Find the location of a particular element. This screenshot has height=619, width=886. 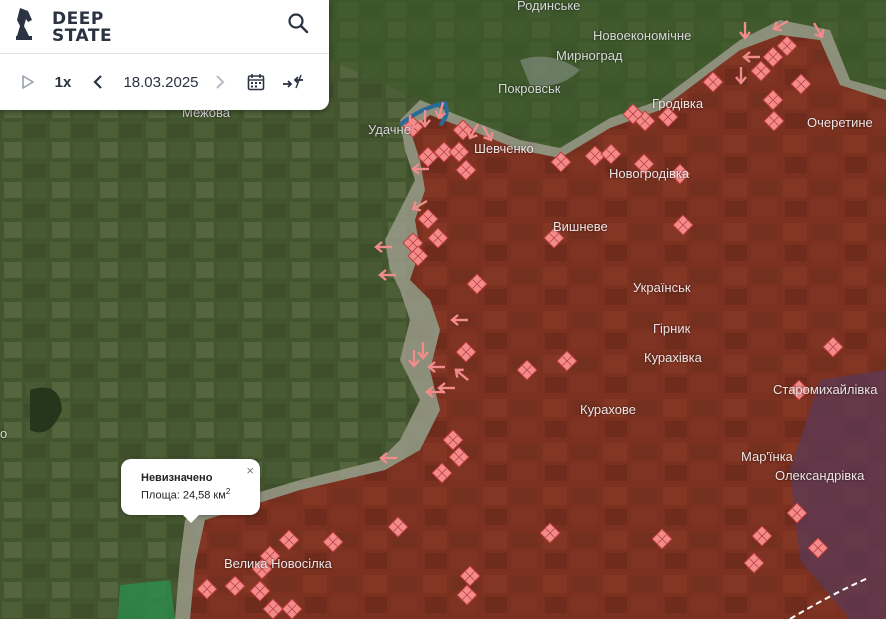

place-velyka-novosilka: Велика Новосілка is located at coordinates (278, 563).